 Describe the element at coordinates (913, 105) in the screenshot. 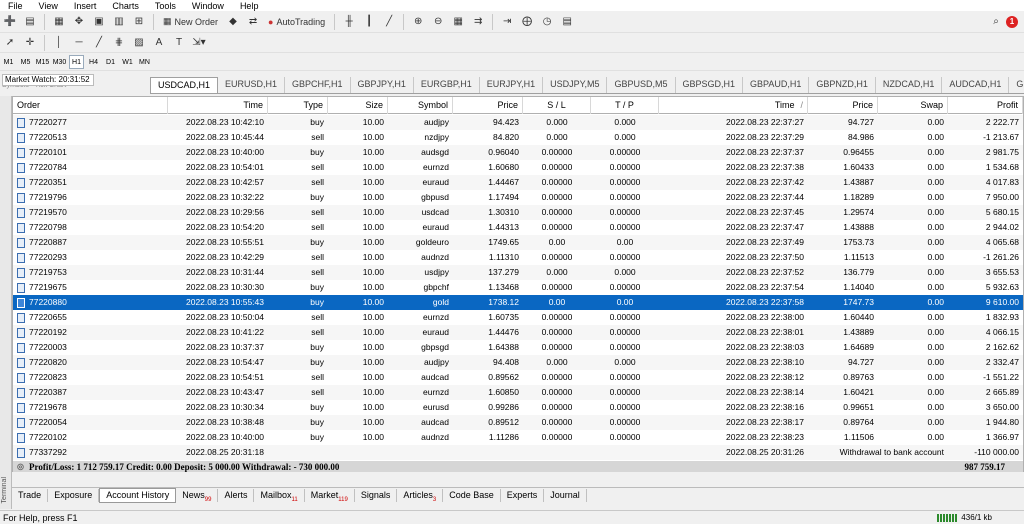

I see `column-header-10: Swap` at that location.